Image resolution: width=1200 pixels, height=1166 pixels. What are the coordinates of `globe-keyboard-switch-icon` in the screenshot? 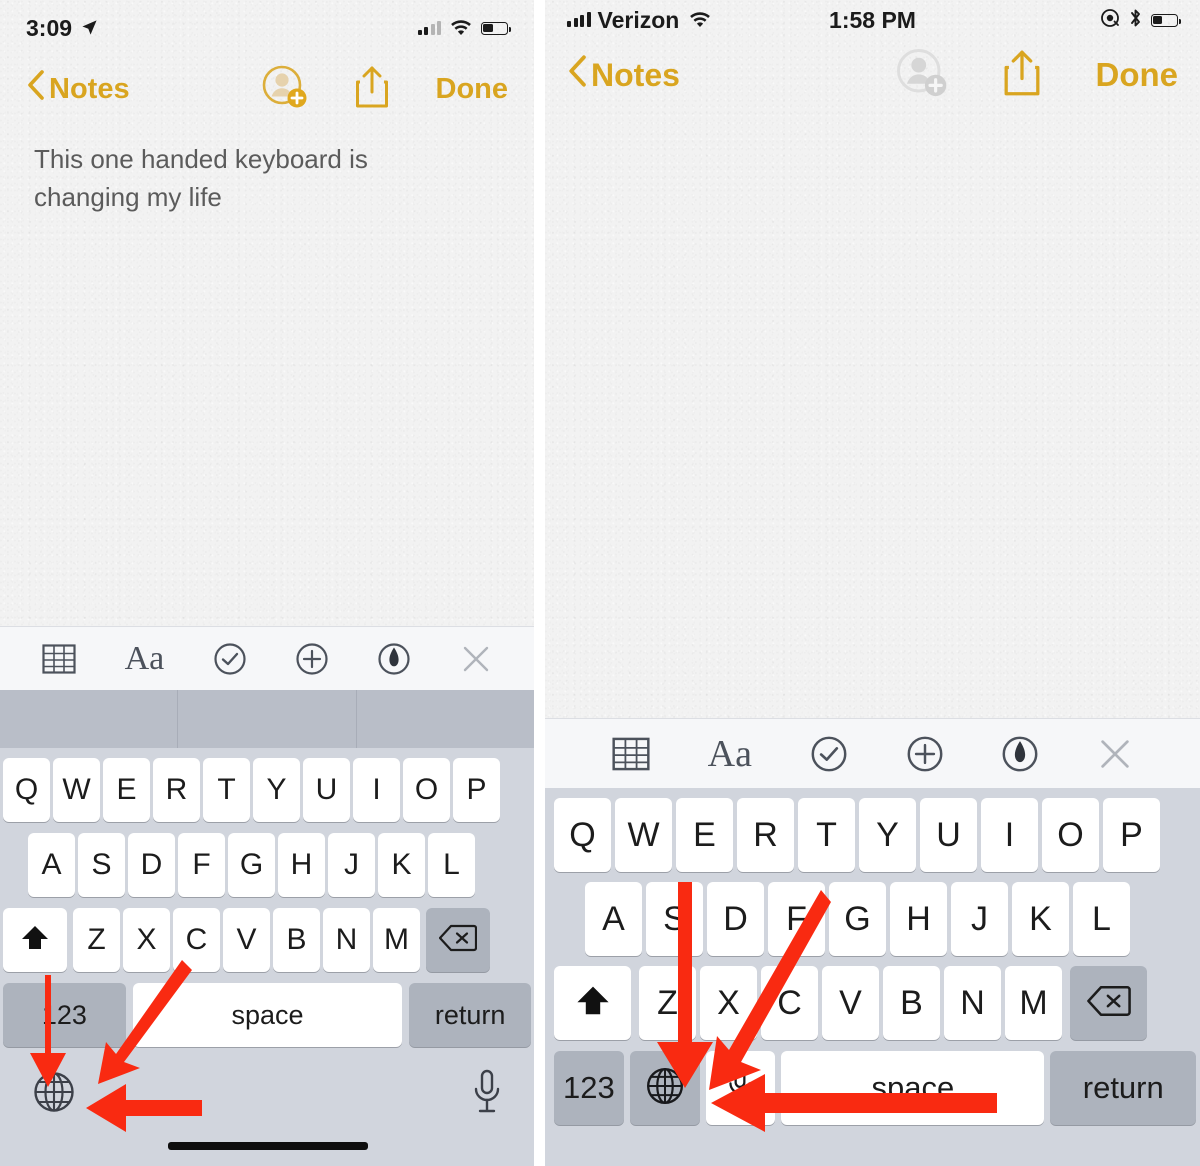 It's located at (54, 1094).